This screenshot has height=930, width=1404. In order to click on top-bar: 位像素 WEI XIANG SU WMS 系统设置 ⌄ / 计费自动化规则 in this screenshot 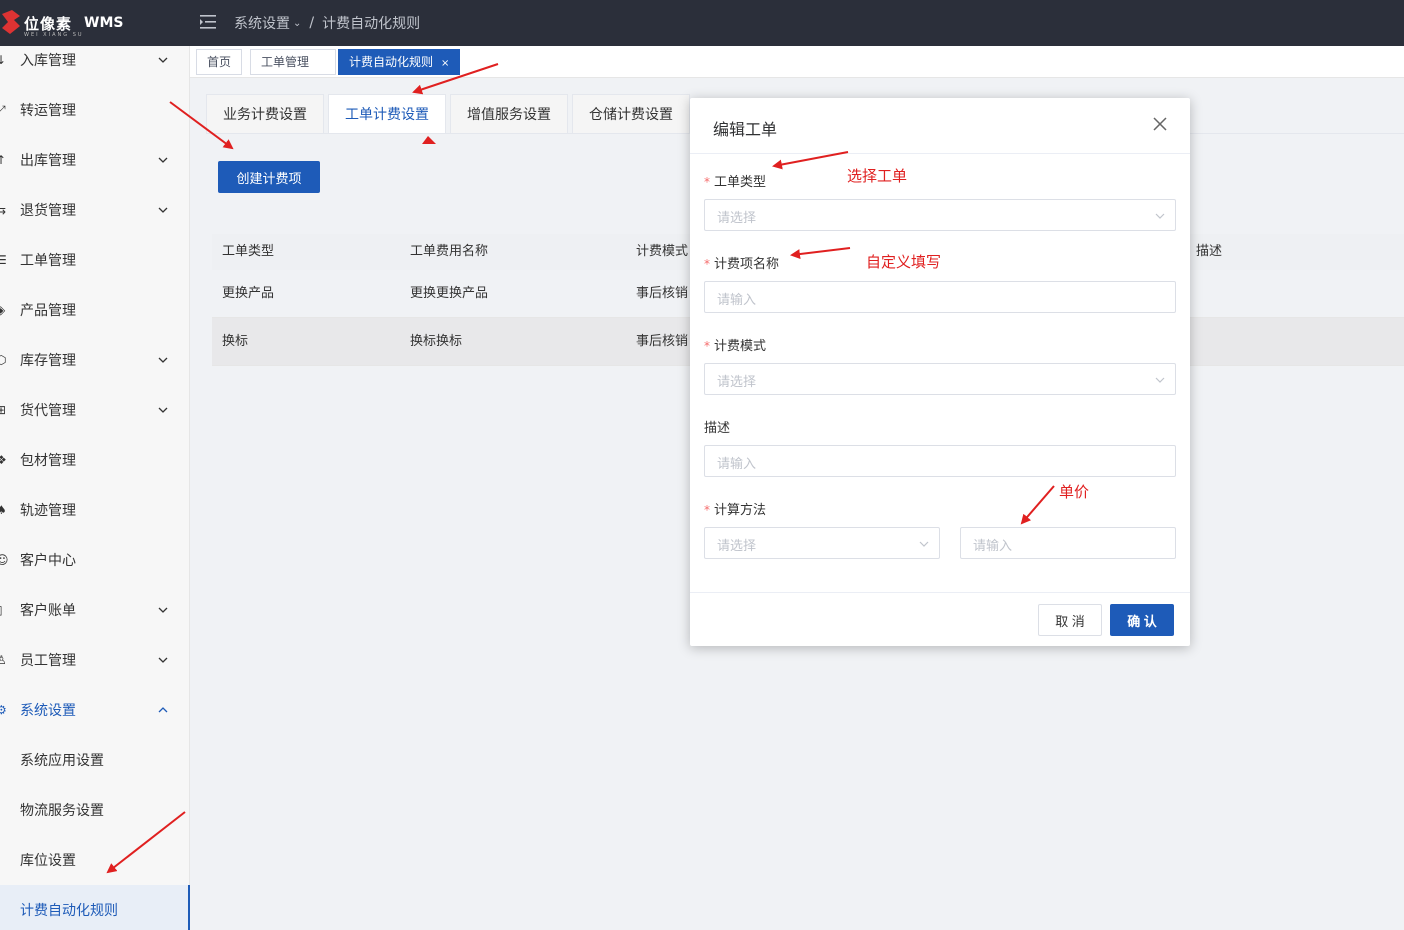, I will do `click(702, 23)`.